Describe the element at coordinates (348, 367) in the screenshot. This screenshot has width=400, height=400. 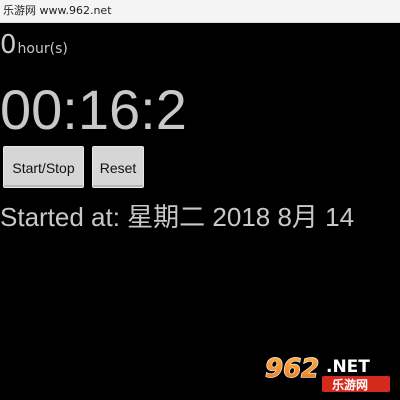
I see `logo-net-text: .NET` at that location.